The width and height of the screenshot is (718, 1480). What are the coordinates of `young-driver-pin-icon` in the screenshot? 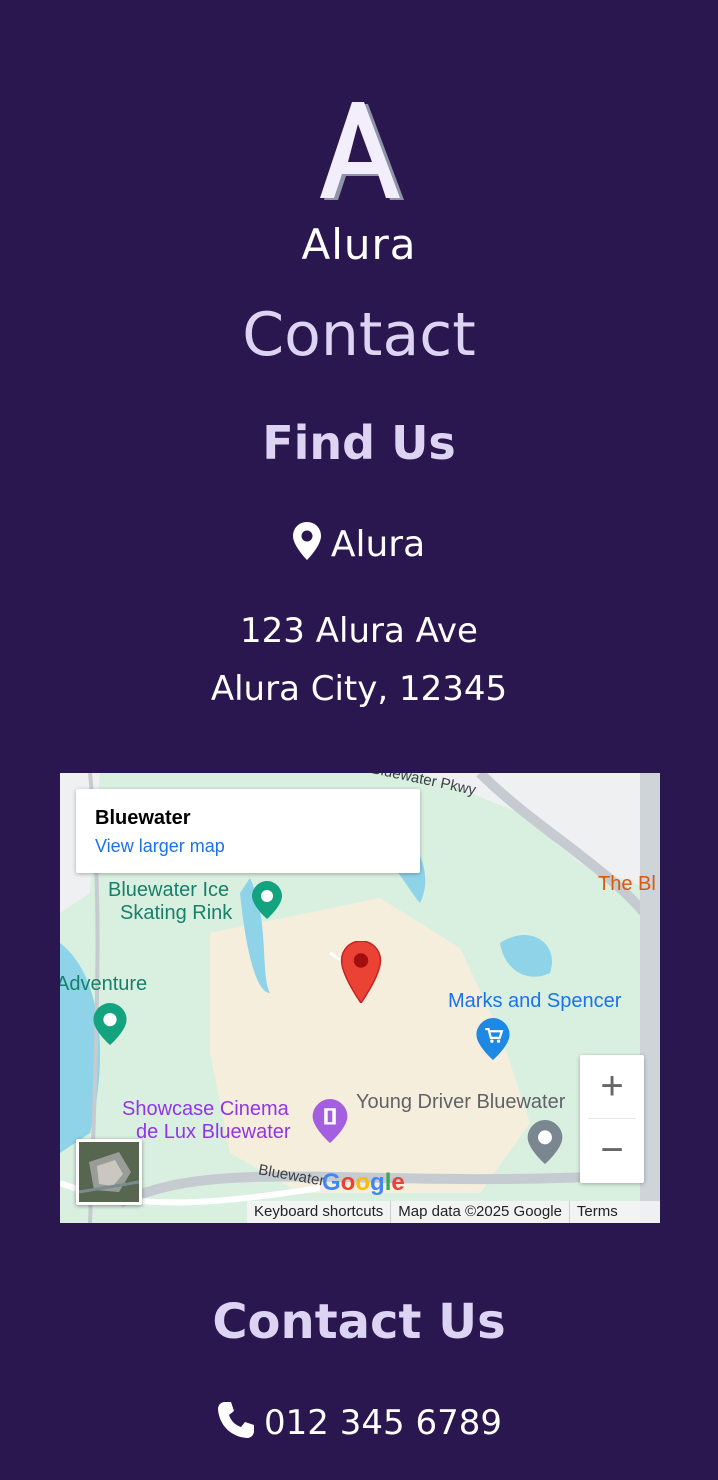 It's located at (545, 1142).